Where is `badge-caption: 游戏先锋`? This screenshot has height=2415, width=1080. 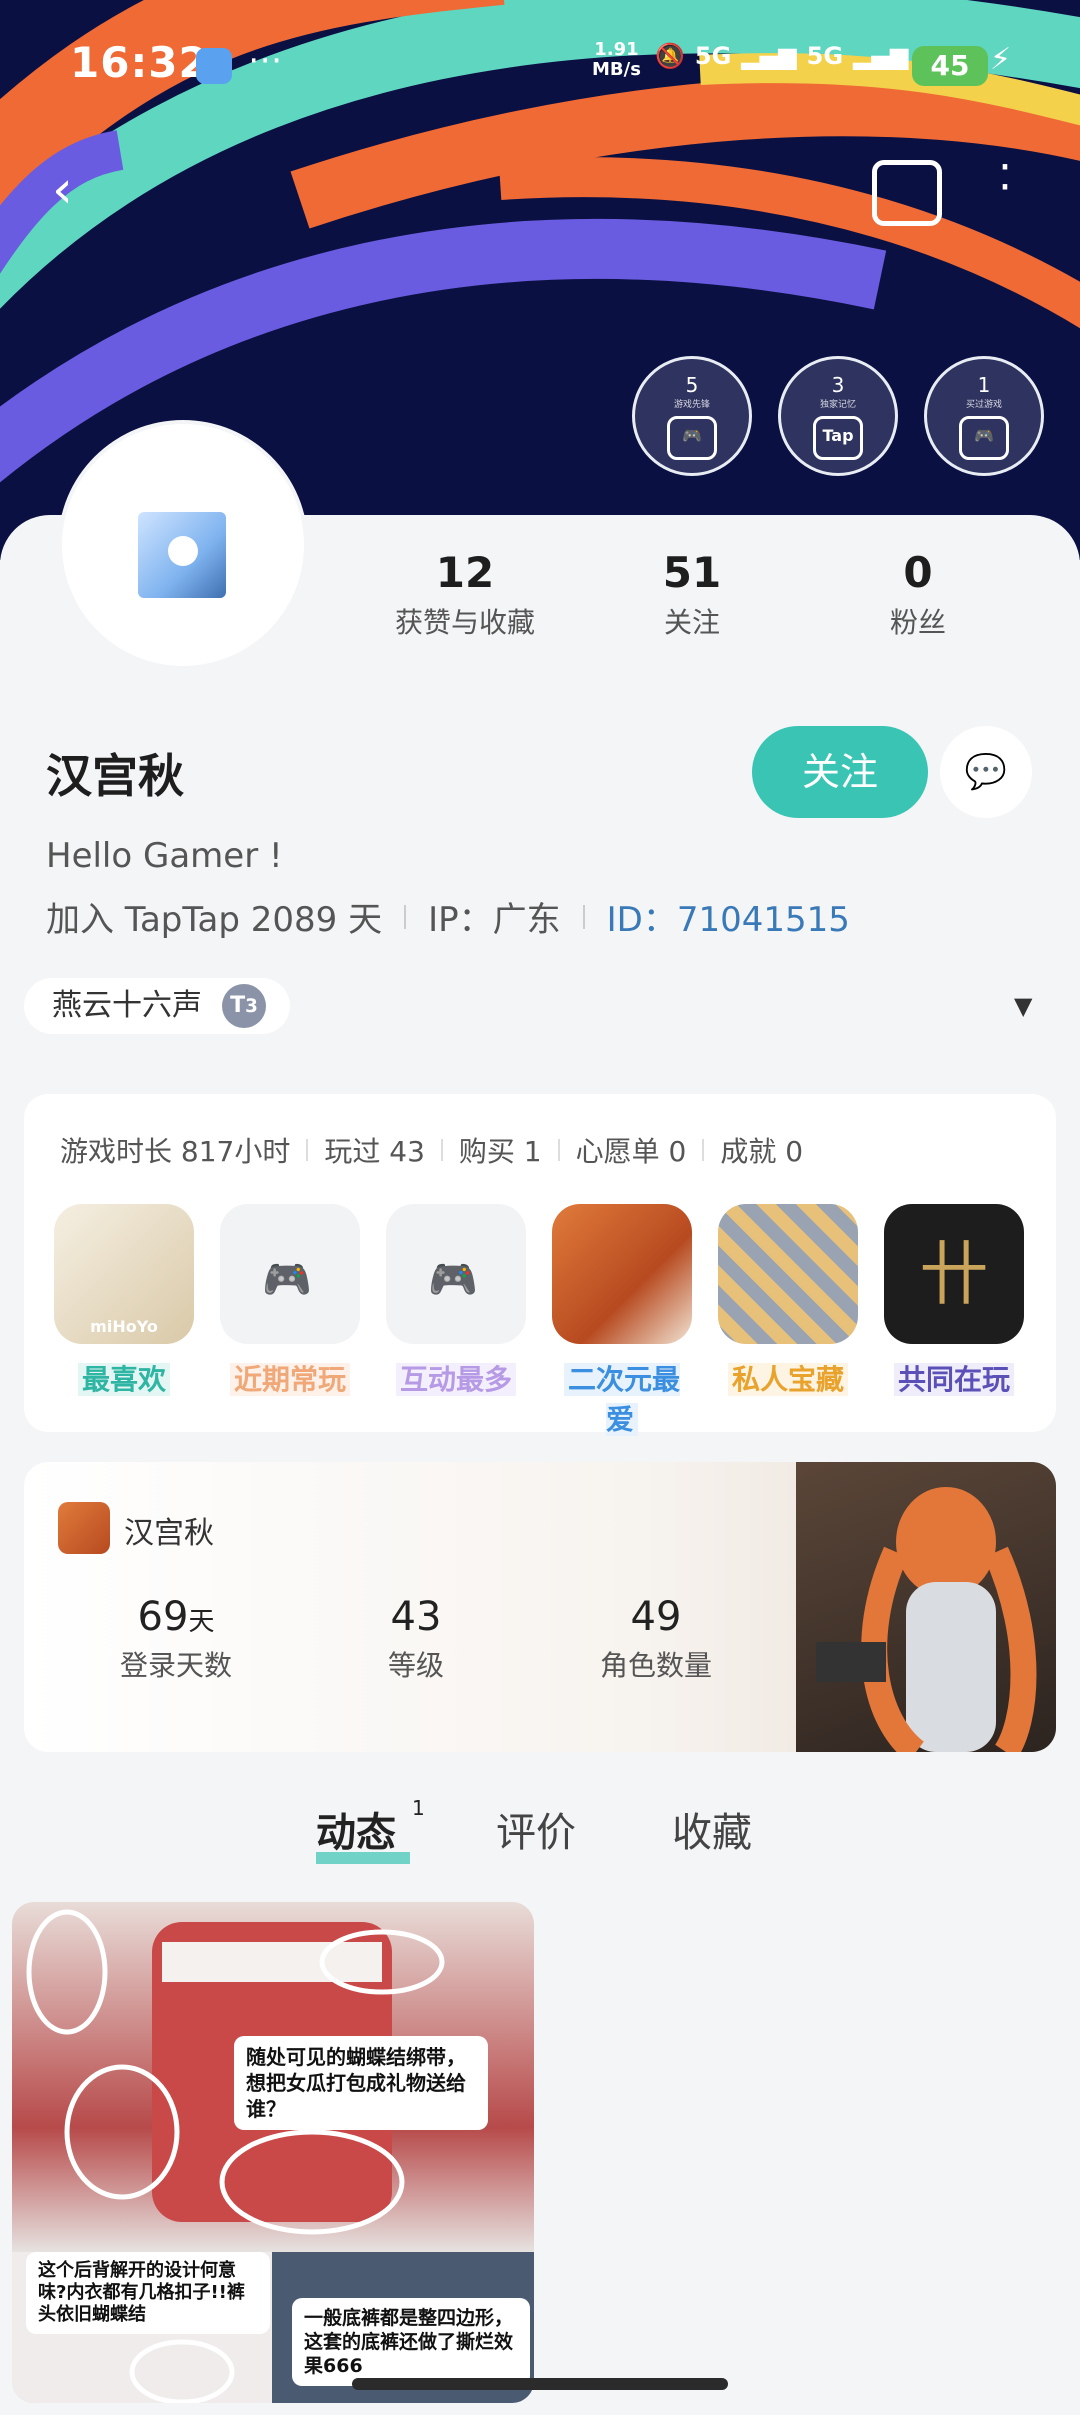 badge-caption: 游戏先锋 is located at coordinates (691, 405).